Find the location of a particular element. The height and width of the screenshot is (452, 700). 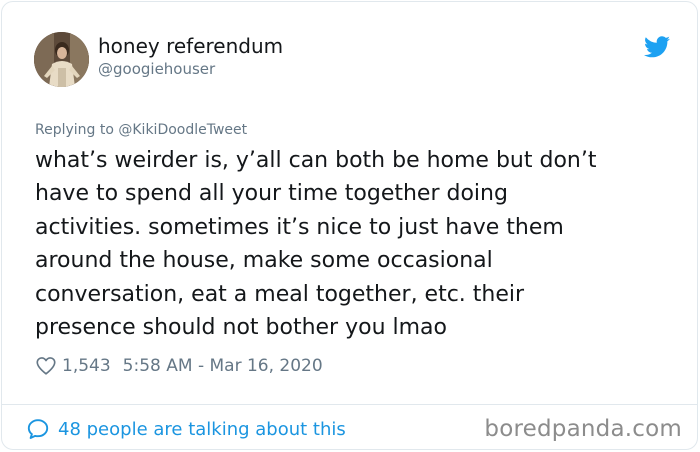

avatar-image is located at coordinates (61, 59).